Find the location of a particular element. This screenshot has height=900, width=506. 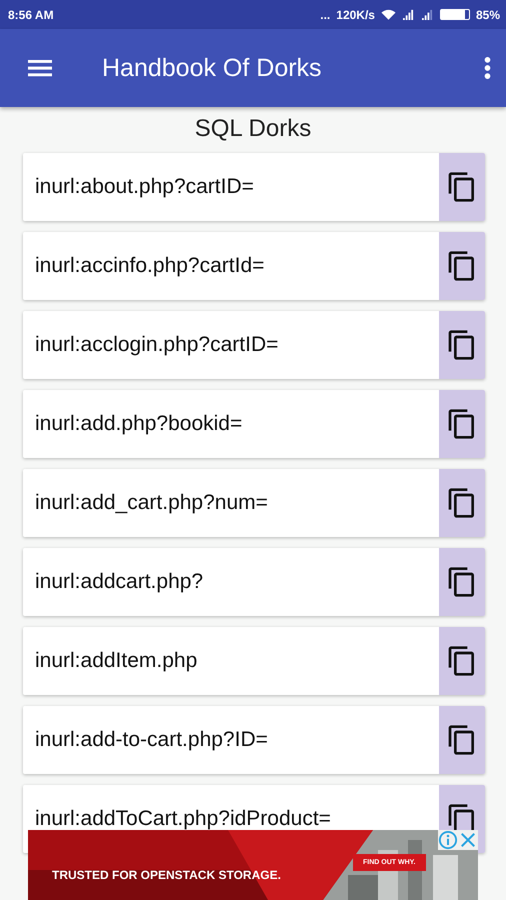

dork-text: inurl:addItem.php is located at coordinates (116, 661).